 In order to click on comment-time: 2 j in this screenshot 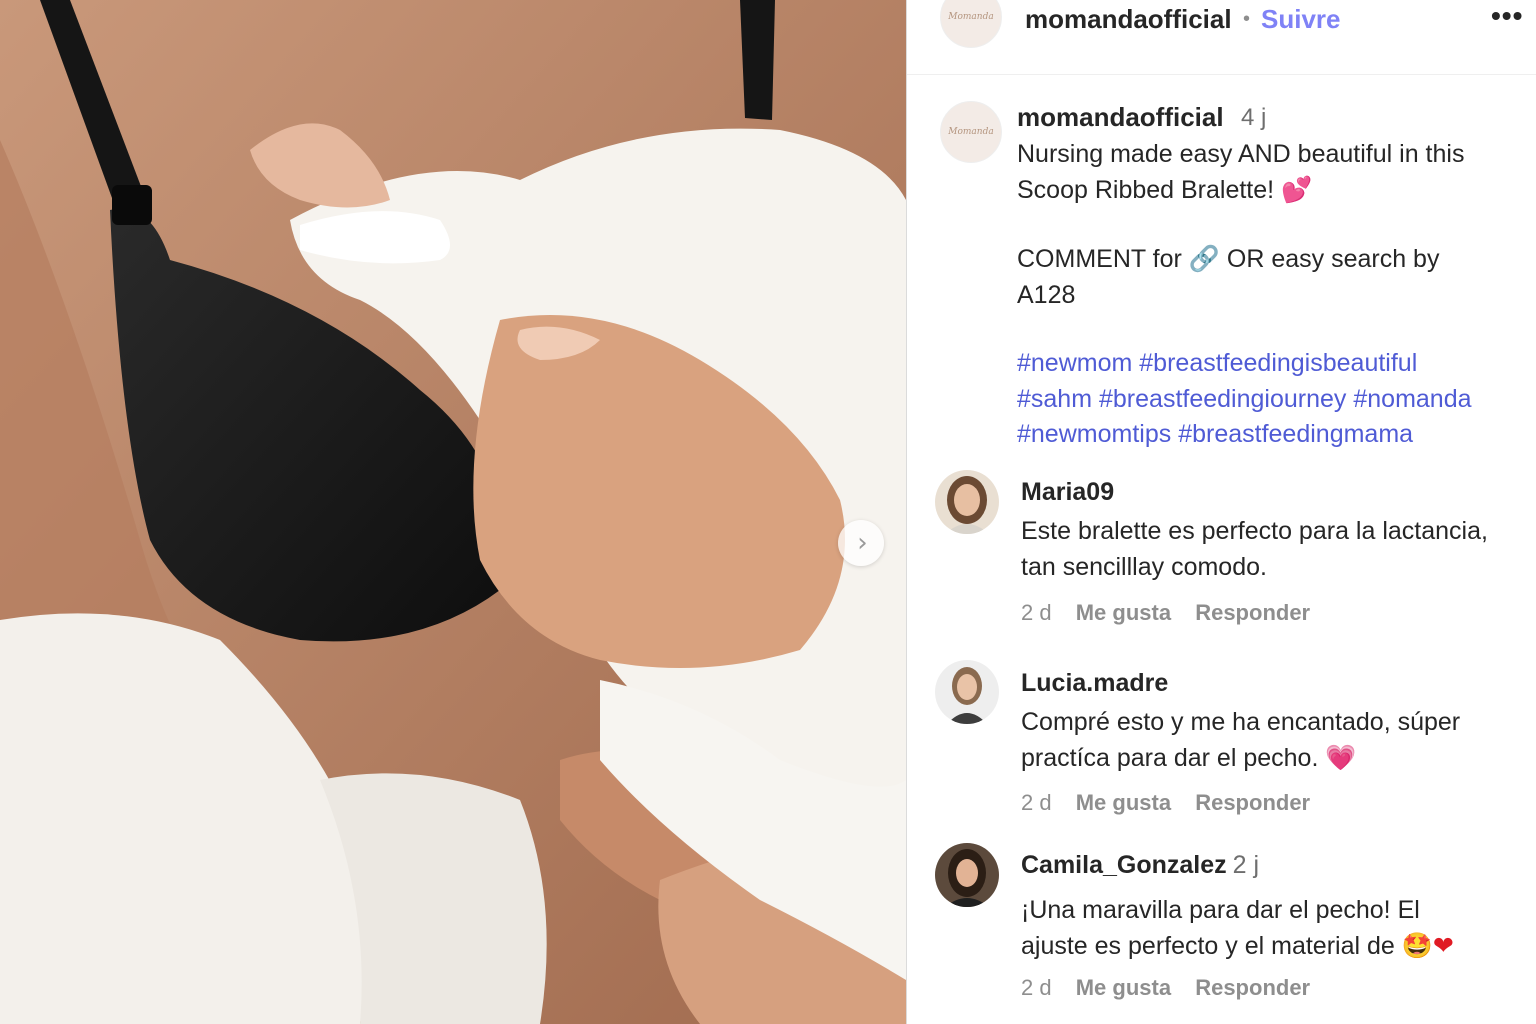, I will do `click(1246, 865)`.